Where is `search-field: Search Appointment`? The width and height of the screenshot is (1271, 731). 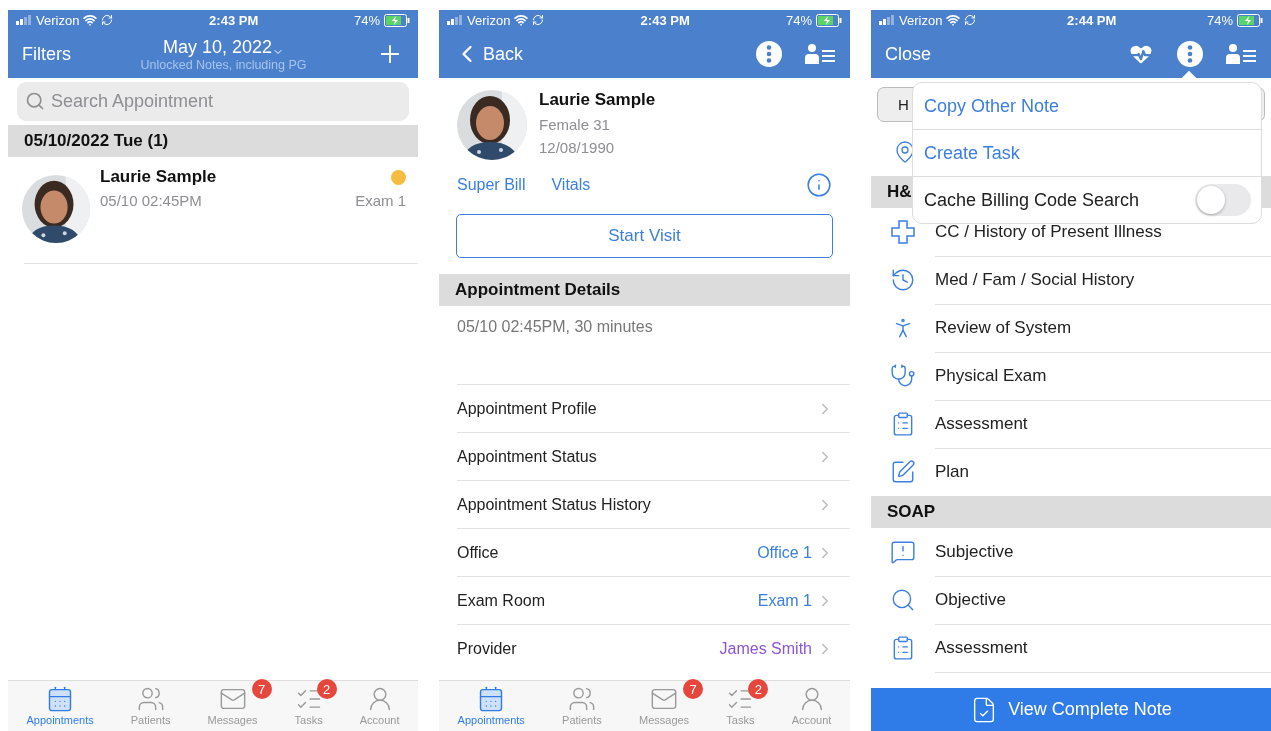 search-field: Search Appointment is located at coordinates (213, 101).